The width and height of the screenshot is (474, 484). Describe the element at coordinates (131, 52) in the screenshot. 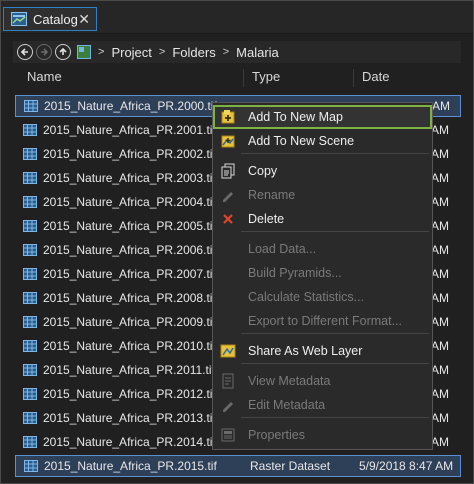

I see `breadcrumb-project: Project` at that location.